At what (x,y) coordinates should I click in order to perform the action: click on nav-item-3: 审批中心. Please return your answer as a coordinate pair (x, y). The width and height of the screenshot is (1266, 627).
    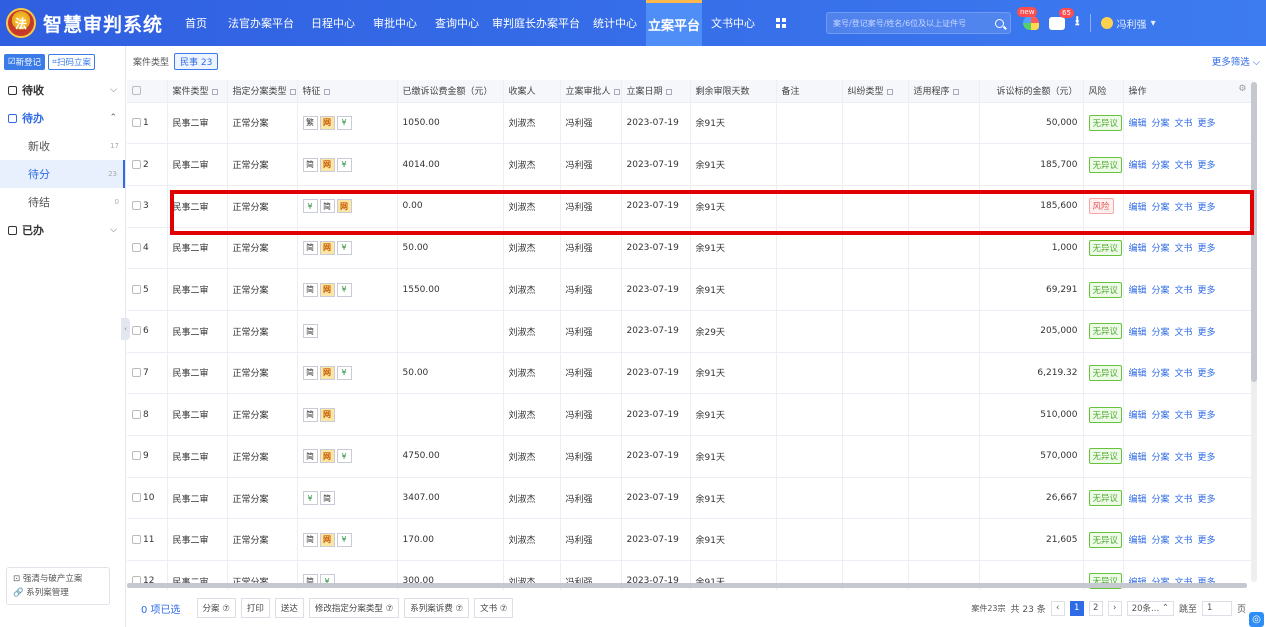
    Looking at the image, I should click on (395, 23).